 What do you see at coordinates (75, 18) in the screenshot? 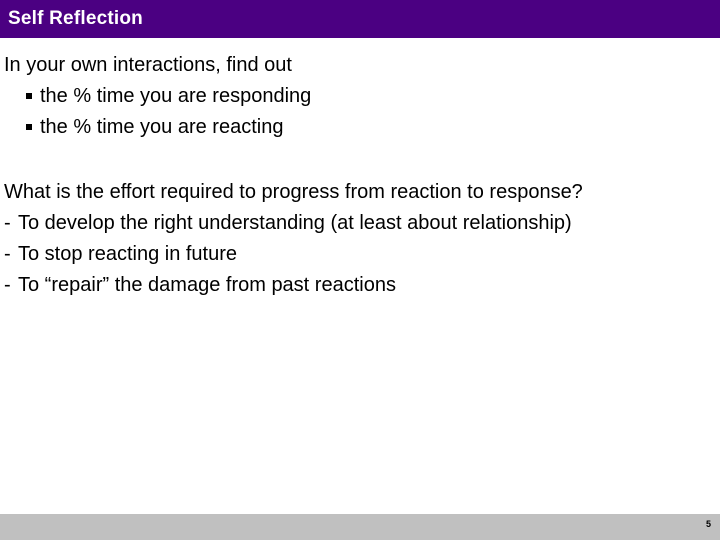
I see `page-title: Self Reflection` at bounding box center [75, 18].